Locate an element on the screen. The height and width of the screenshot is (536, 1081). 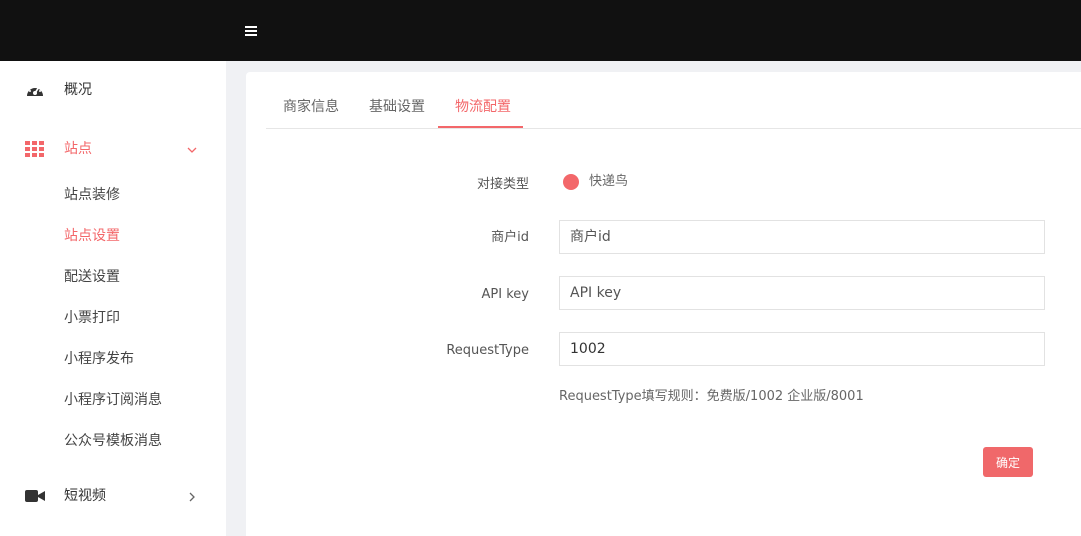
merchant-id-label: 商户id is located at coordinates (510, 237).